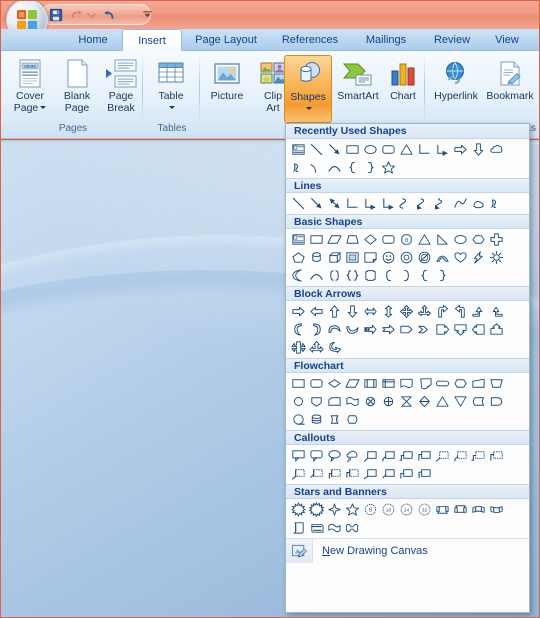 The image size is (540, 618). Describe the element at coordinates (460, 455) in the screenshot. I see `shape-line-callout-2-border` at that location.